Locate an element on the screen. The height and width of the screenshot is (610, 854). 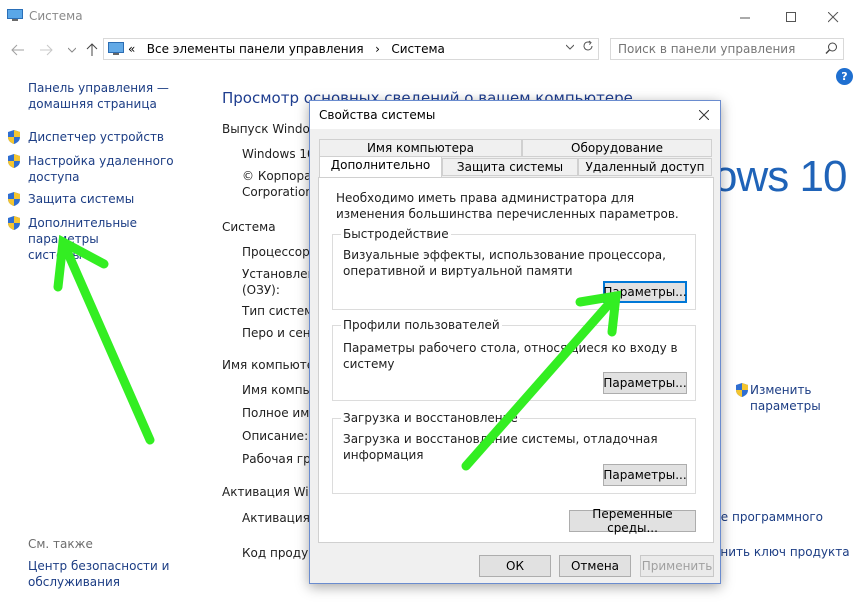
full-name-label: Полное имя is located at coordinates (279, 413).